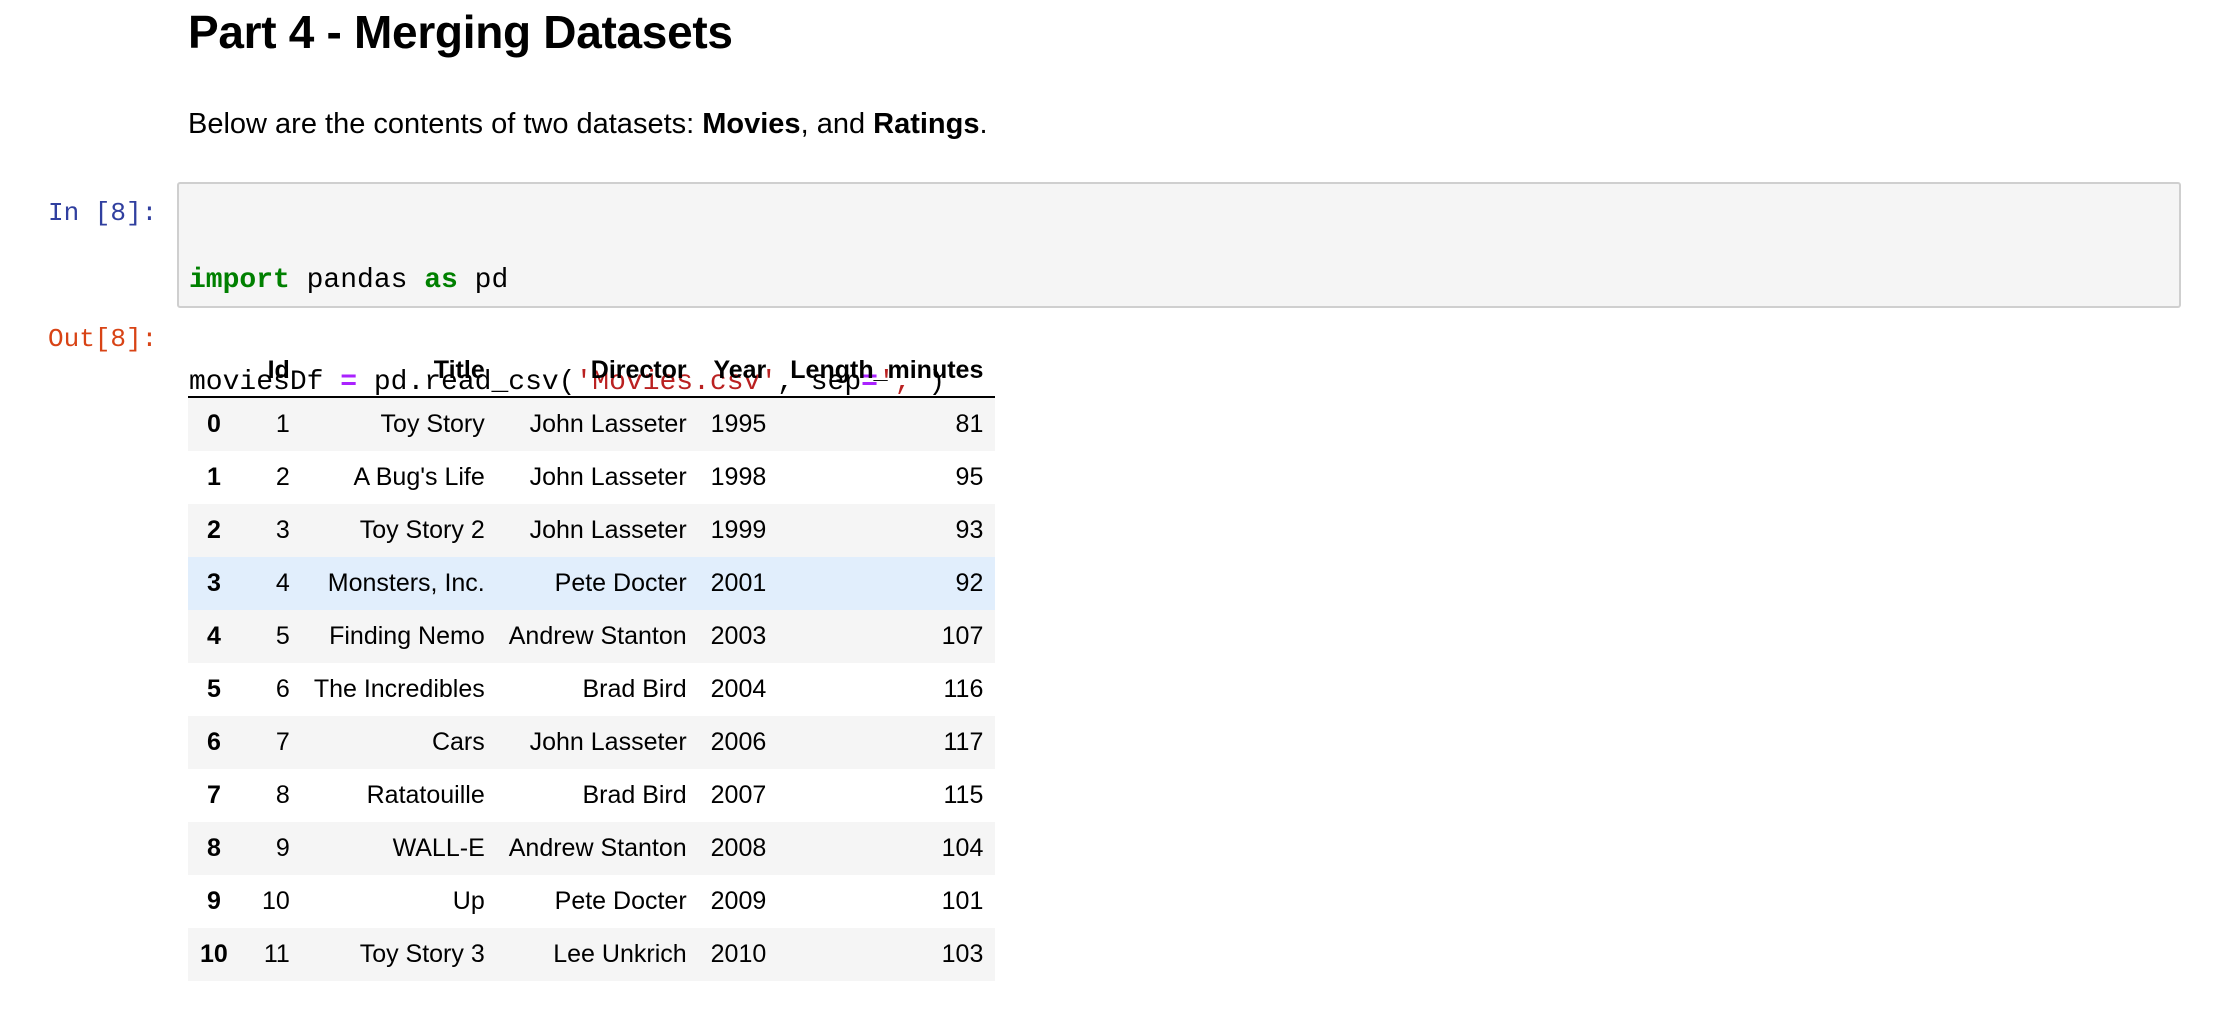 This screenshot has height=1012, width=2232. I want to click on cell-id: 10, so click(276, 901).